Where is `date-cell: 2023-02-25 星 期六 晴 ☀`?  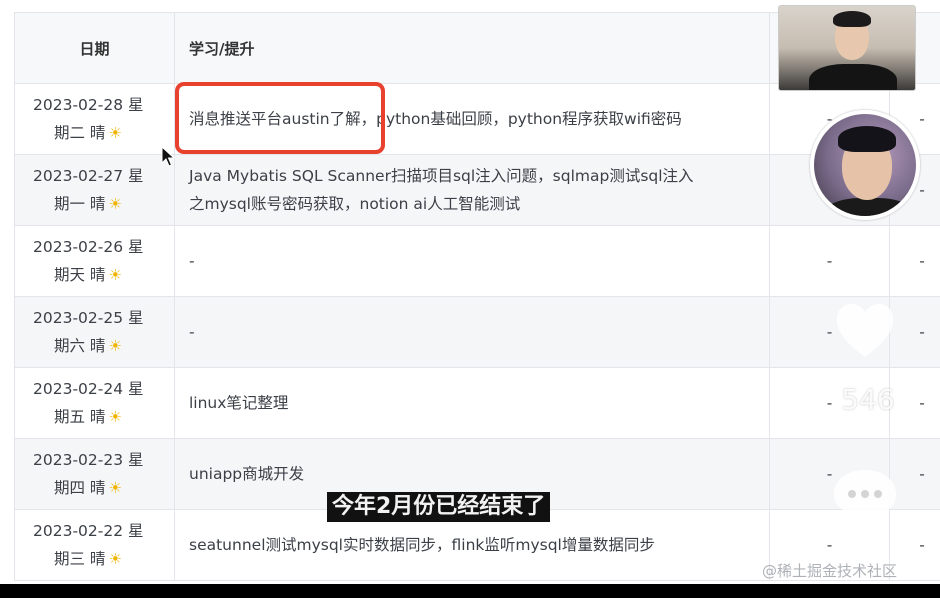 date-cell: 2023-02-25 星 期六 晴 ☀ is located at coordinates (94, 332).